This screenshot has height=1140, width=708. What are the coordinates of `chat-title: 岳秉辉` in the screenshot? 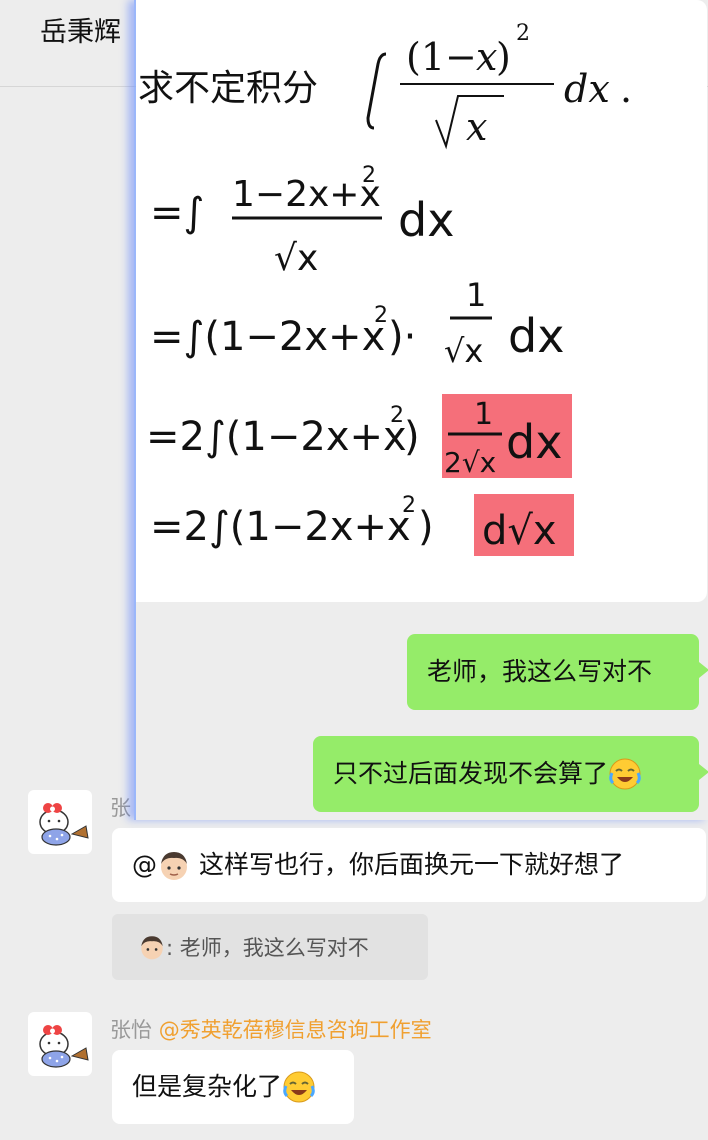 It's located at (80, 32).